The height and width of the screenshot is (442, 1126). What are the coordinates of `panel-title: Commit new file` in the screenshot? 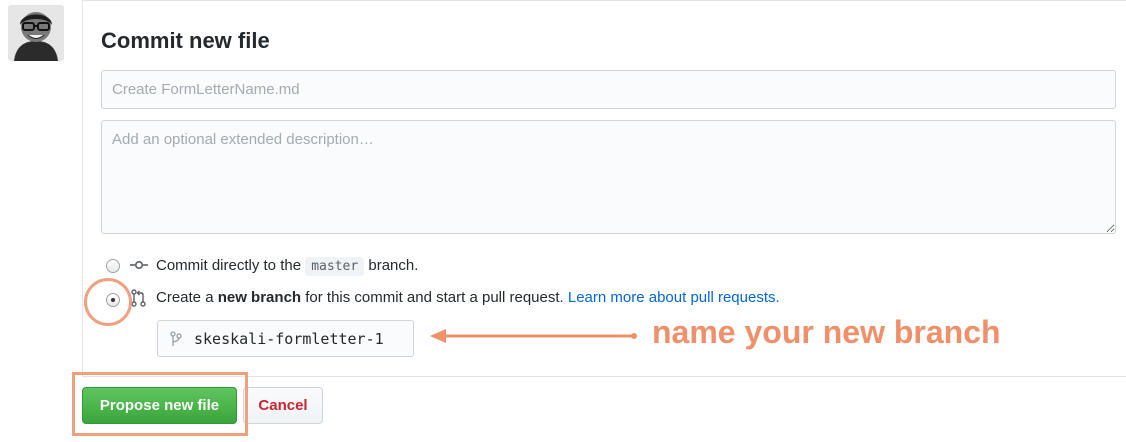 It's located at (185, 40).